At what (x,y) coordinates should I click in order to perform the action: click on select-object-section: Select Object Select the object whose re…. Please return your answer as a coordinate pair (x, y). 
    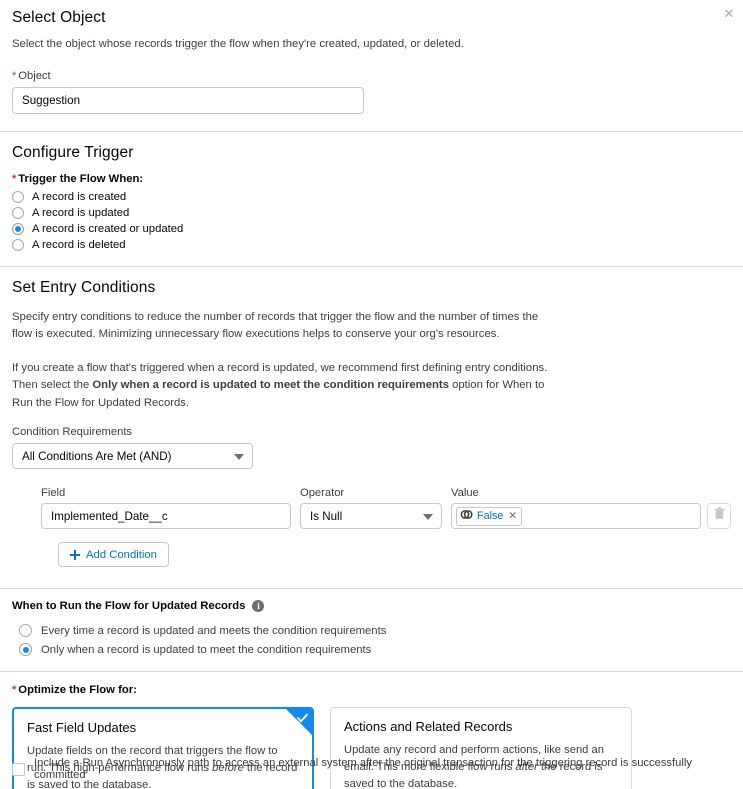
    Looking at the image, I should click on (371, 57).